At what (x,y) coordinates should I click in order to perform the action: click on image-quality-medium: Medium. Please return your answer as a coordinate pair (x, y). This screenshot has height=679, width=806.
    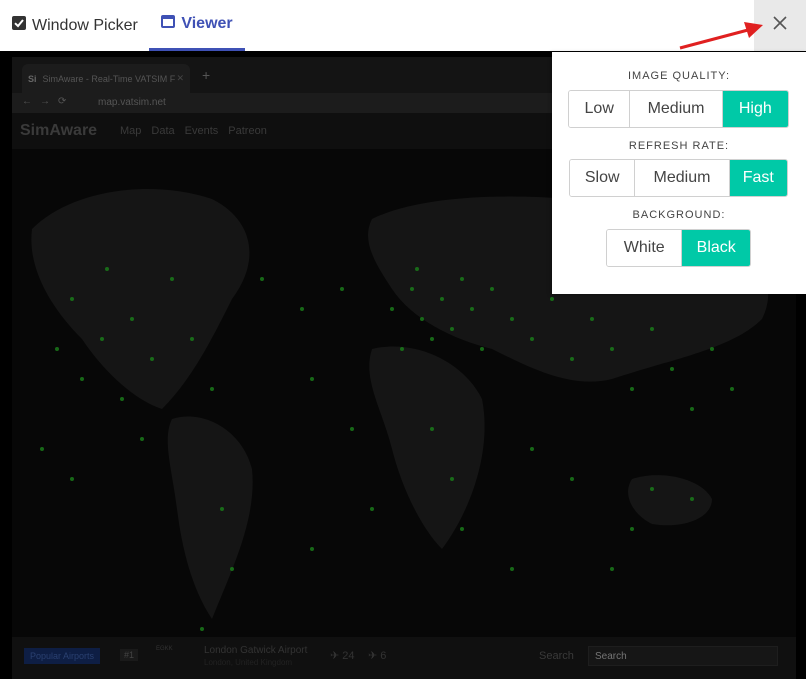
    Looking at the image, I should click on (676, 109).